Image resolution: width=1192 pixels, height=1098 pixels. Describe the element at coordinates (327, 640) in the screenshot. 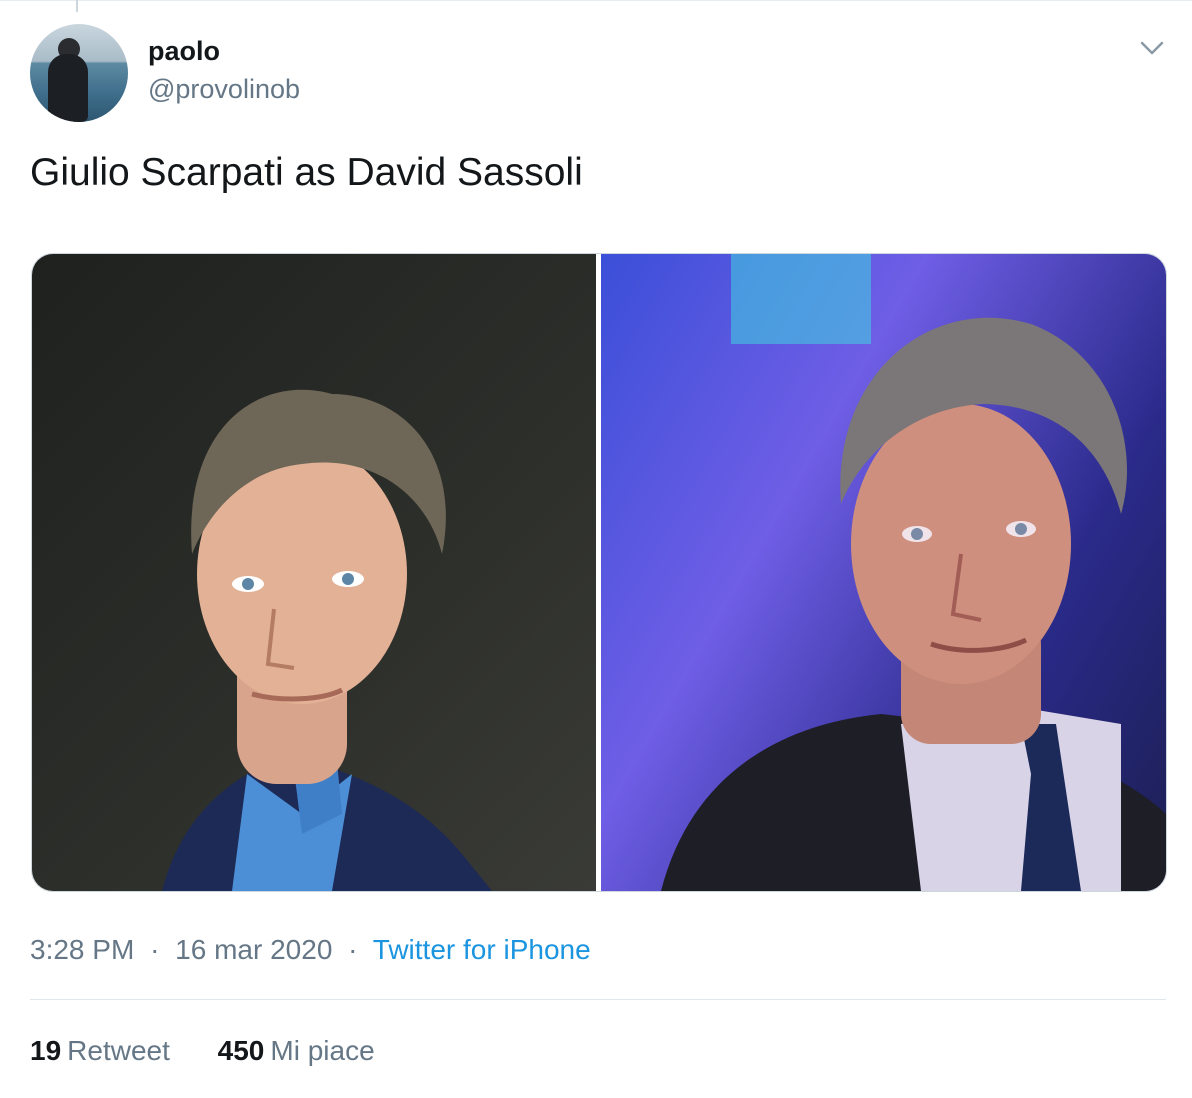

I see `photo-portrait-icon` at that location.